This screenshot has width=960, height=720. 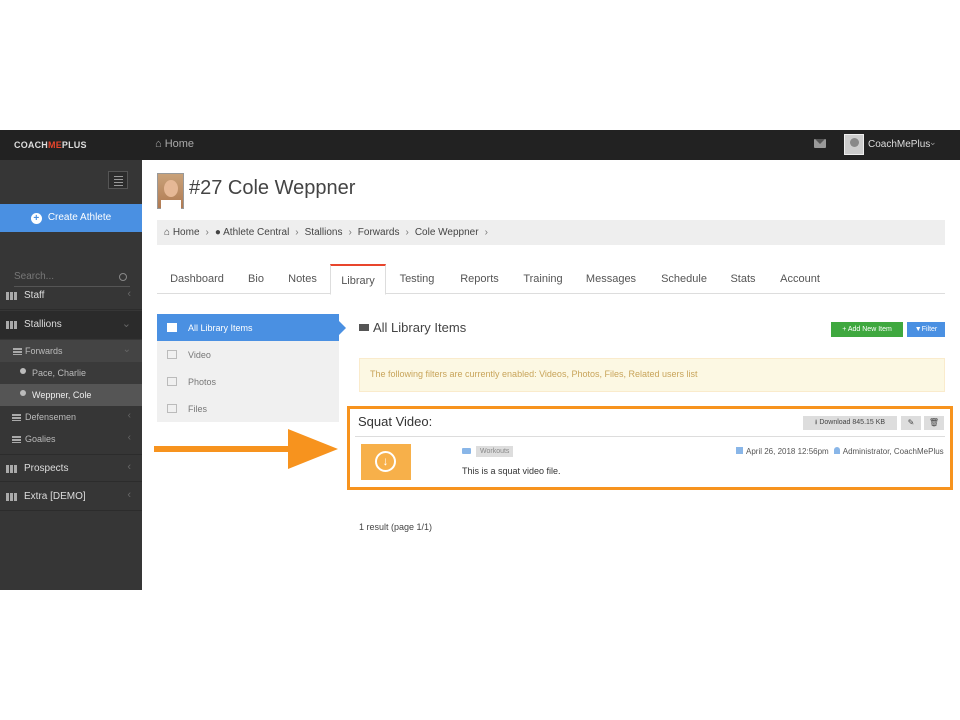 I want to click on library-menu: All Library Items Video Photos Files, so click(x=251, y=368).